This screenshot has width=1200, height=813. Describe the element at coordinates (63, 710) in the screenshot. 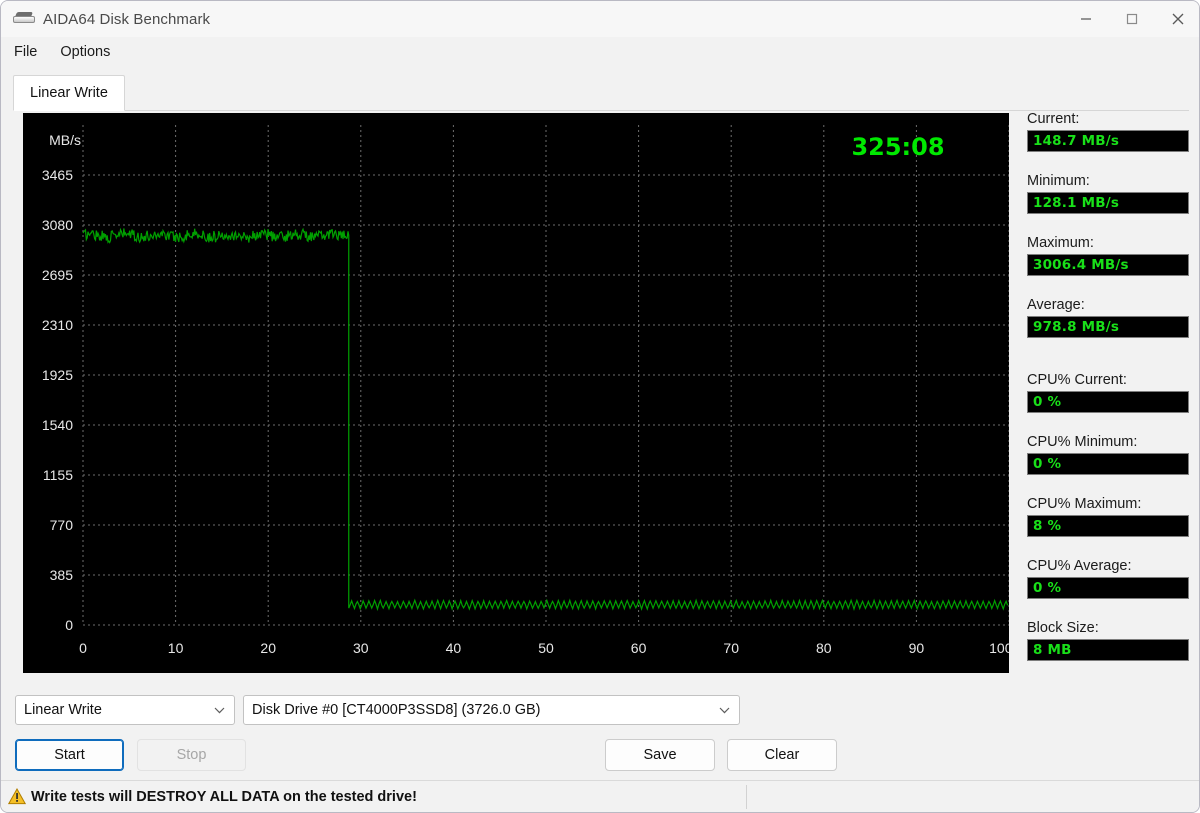

I see `test-type-value: Linear Write` at that location.